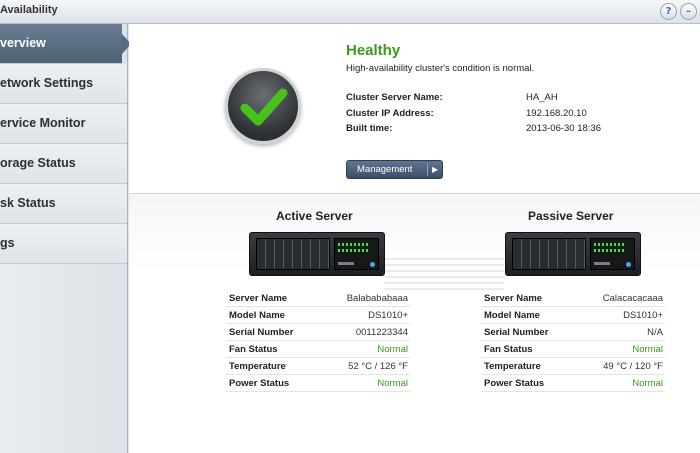  What do you see at coordinates (427, 169) in the screenshot?
I see `button-separator` at bounding box center [427, 169].